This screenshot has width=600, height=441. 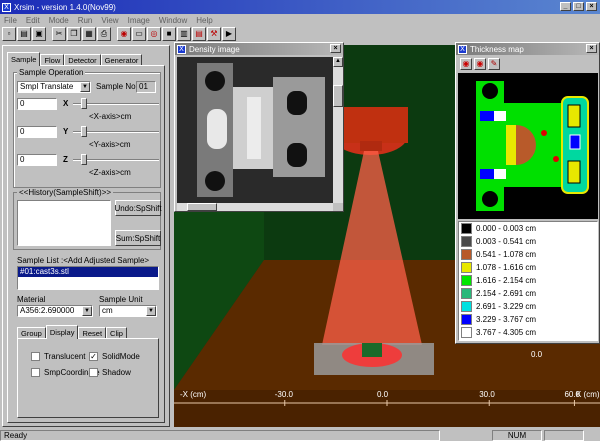 I want to click on menu-view: View, so click(x=109, y=20).